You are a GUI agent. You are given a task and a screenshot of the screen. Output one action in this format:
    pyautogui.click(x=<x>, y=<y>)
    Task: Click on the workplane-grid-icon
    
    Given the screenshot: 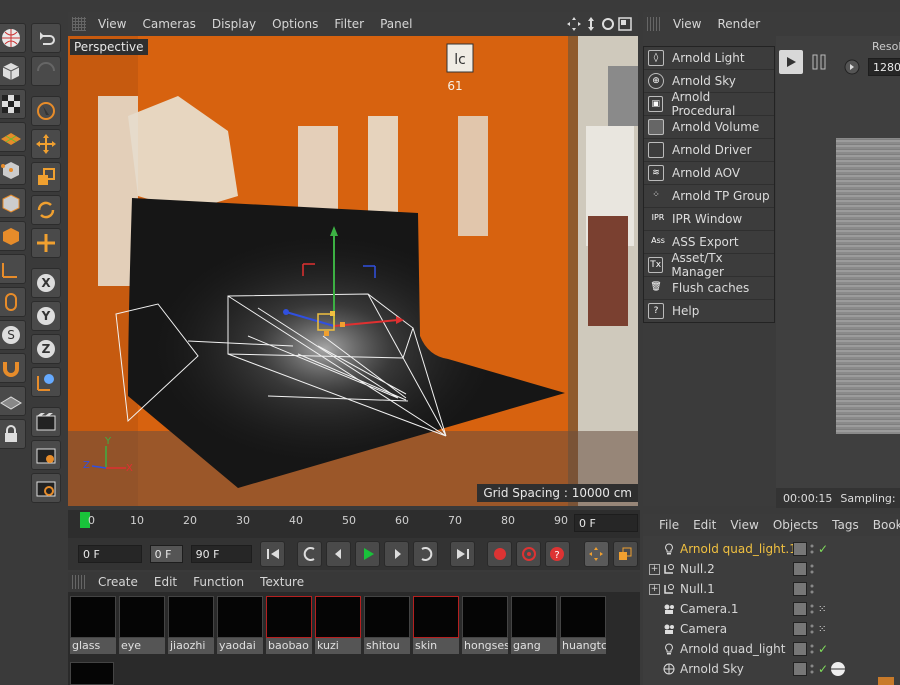 What is the action you would take?
    pyautogui.click(x=13, y=401)
    